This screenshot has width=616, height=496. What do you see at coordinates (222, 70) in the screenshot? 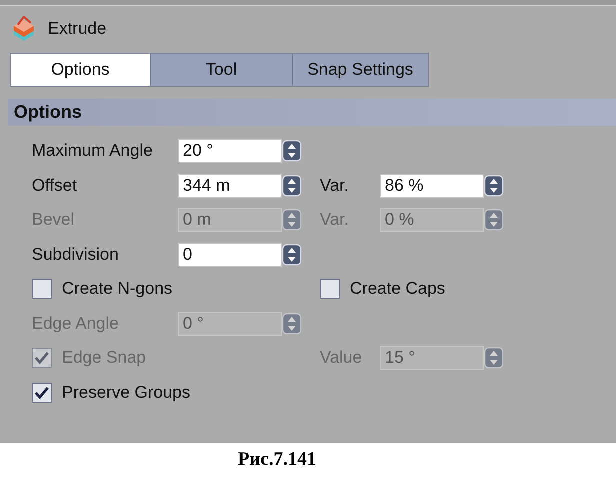
I see `tab: Tool` at bounding box center [222, 70].